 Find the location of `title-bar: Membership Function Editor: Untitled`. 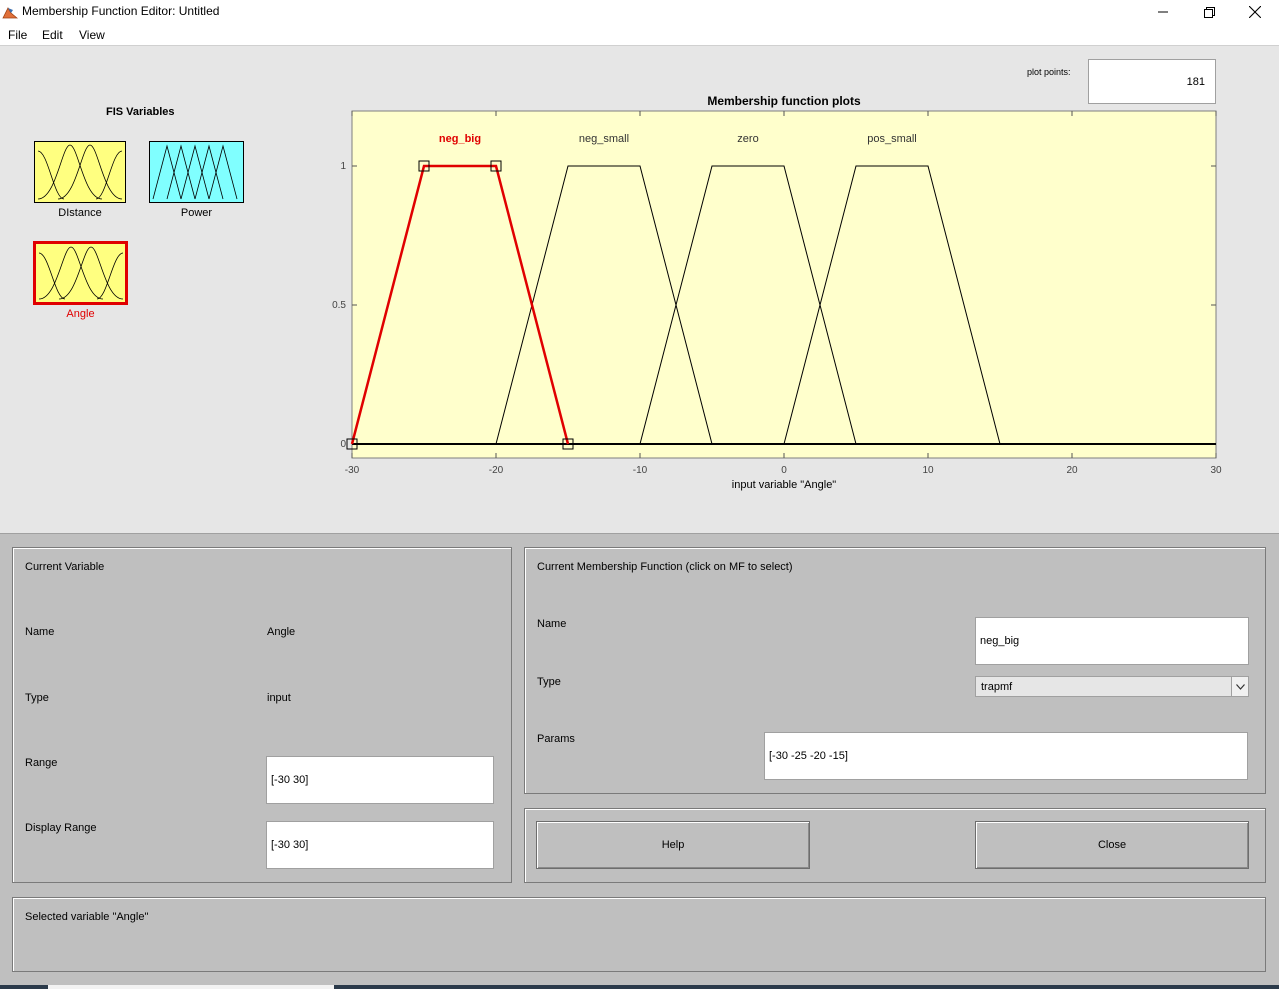

title-bar: Membership Function Editor: Untitled is located at coordinates (639, 12).